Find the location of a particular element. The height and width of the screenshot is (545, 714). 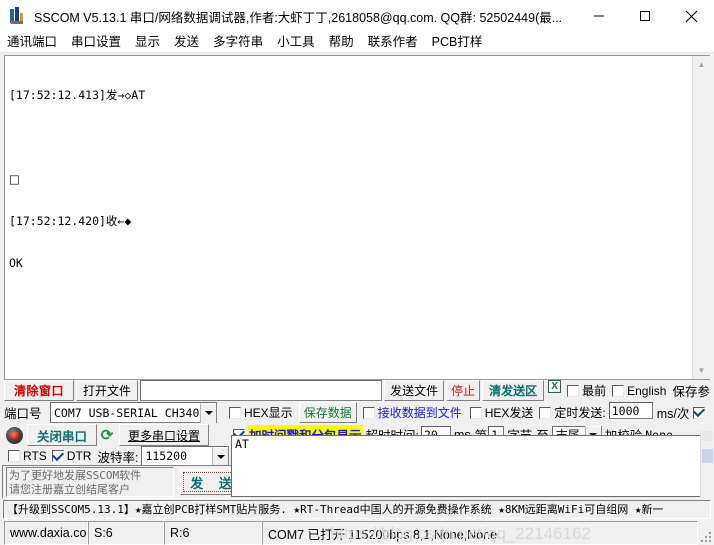

menu-item-contact-author: 联系作者 is located at coordinates (393, 42).